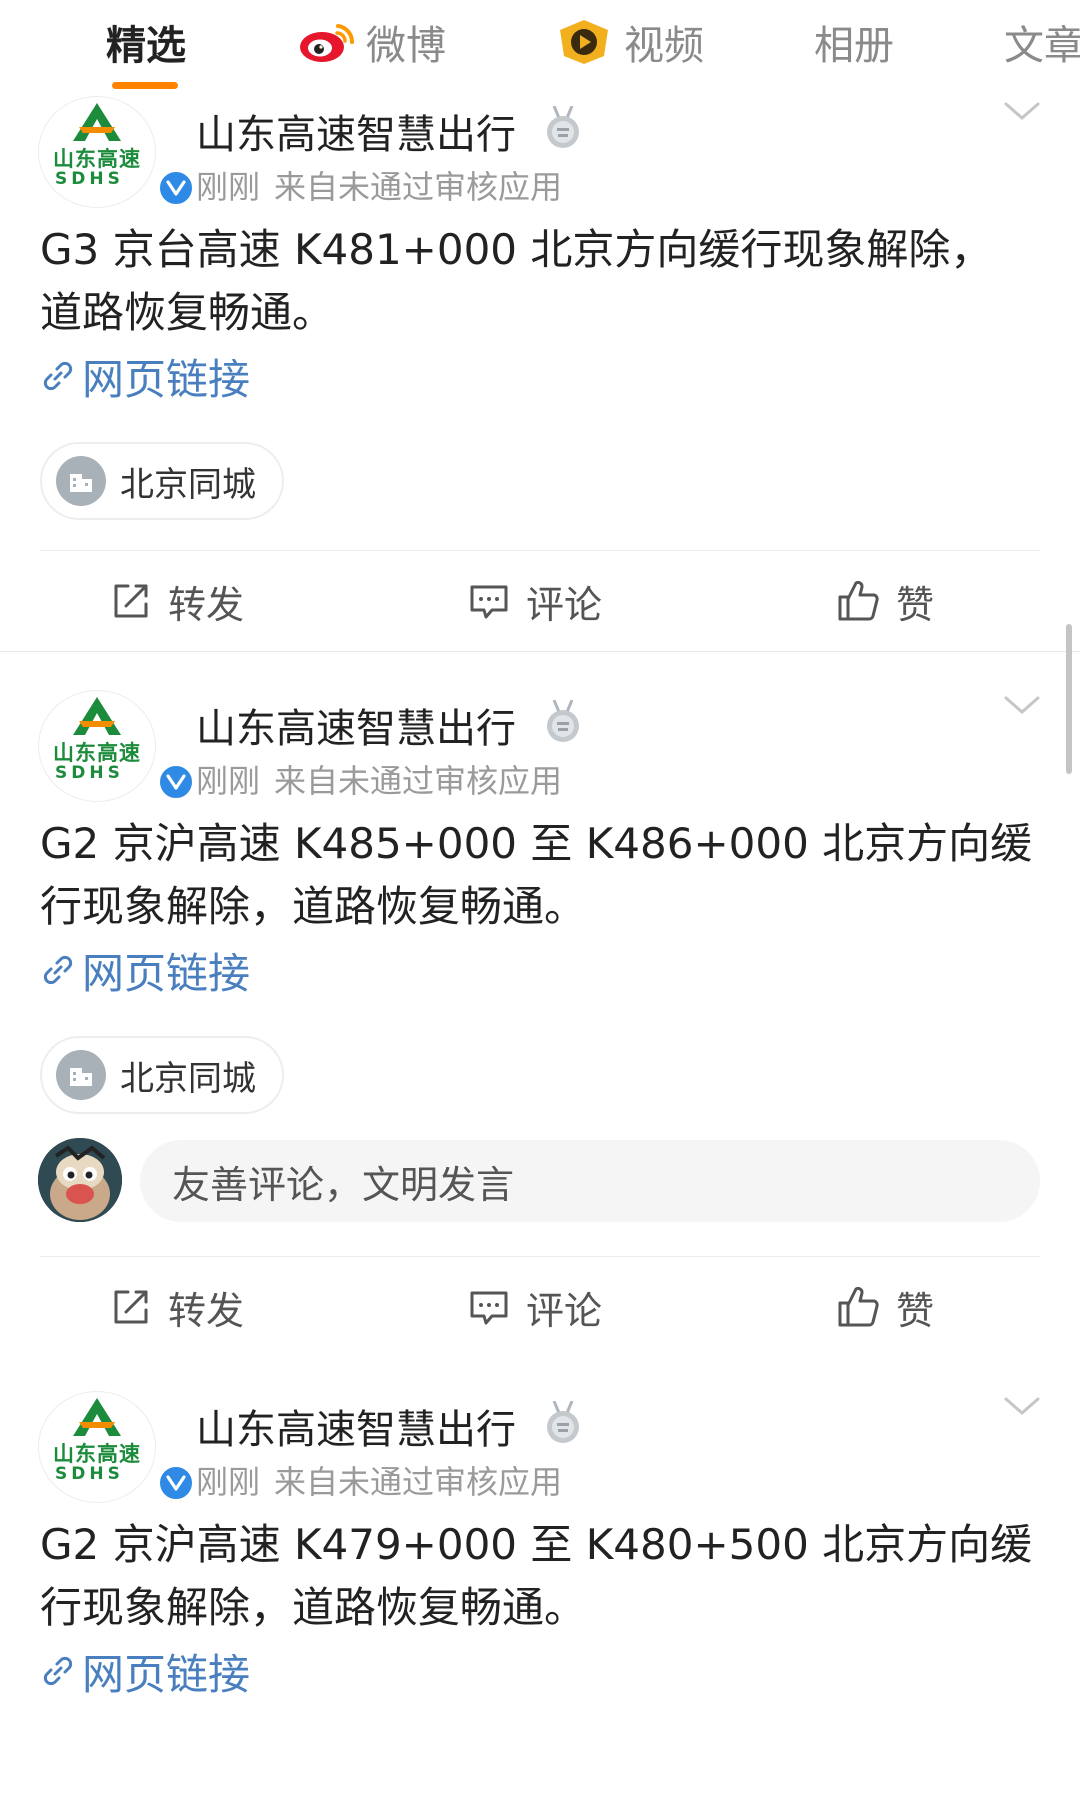 This screenshot has width=1080, height=1801. Describe the element at coordinates (145, 85) in the screenshot. I see `active-tab-indicator` at that location.